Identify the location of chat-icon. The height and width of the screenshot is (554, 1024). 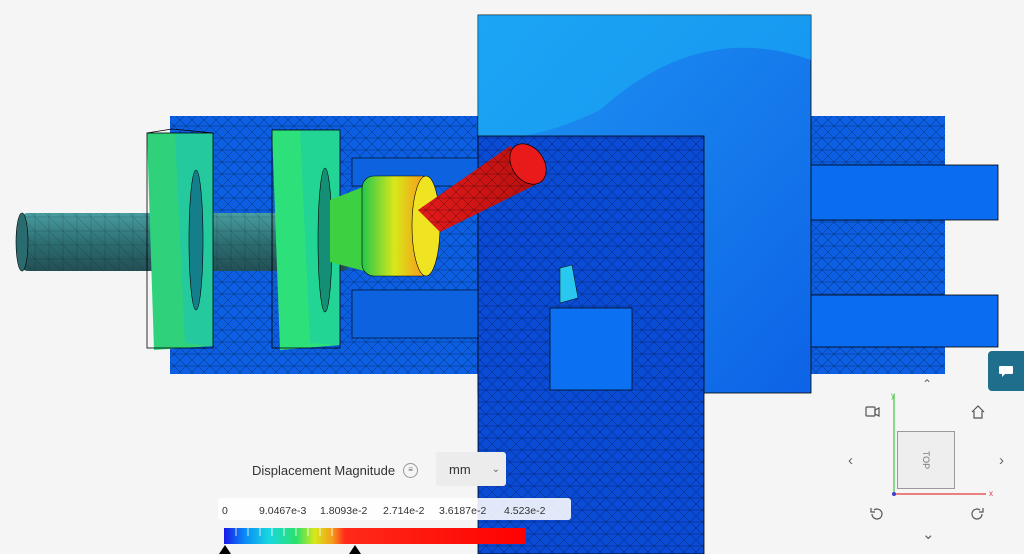
(1006, 371).